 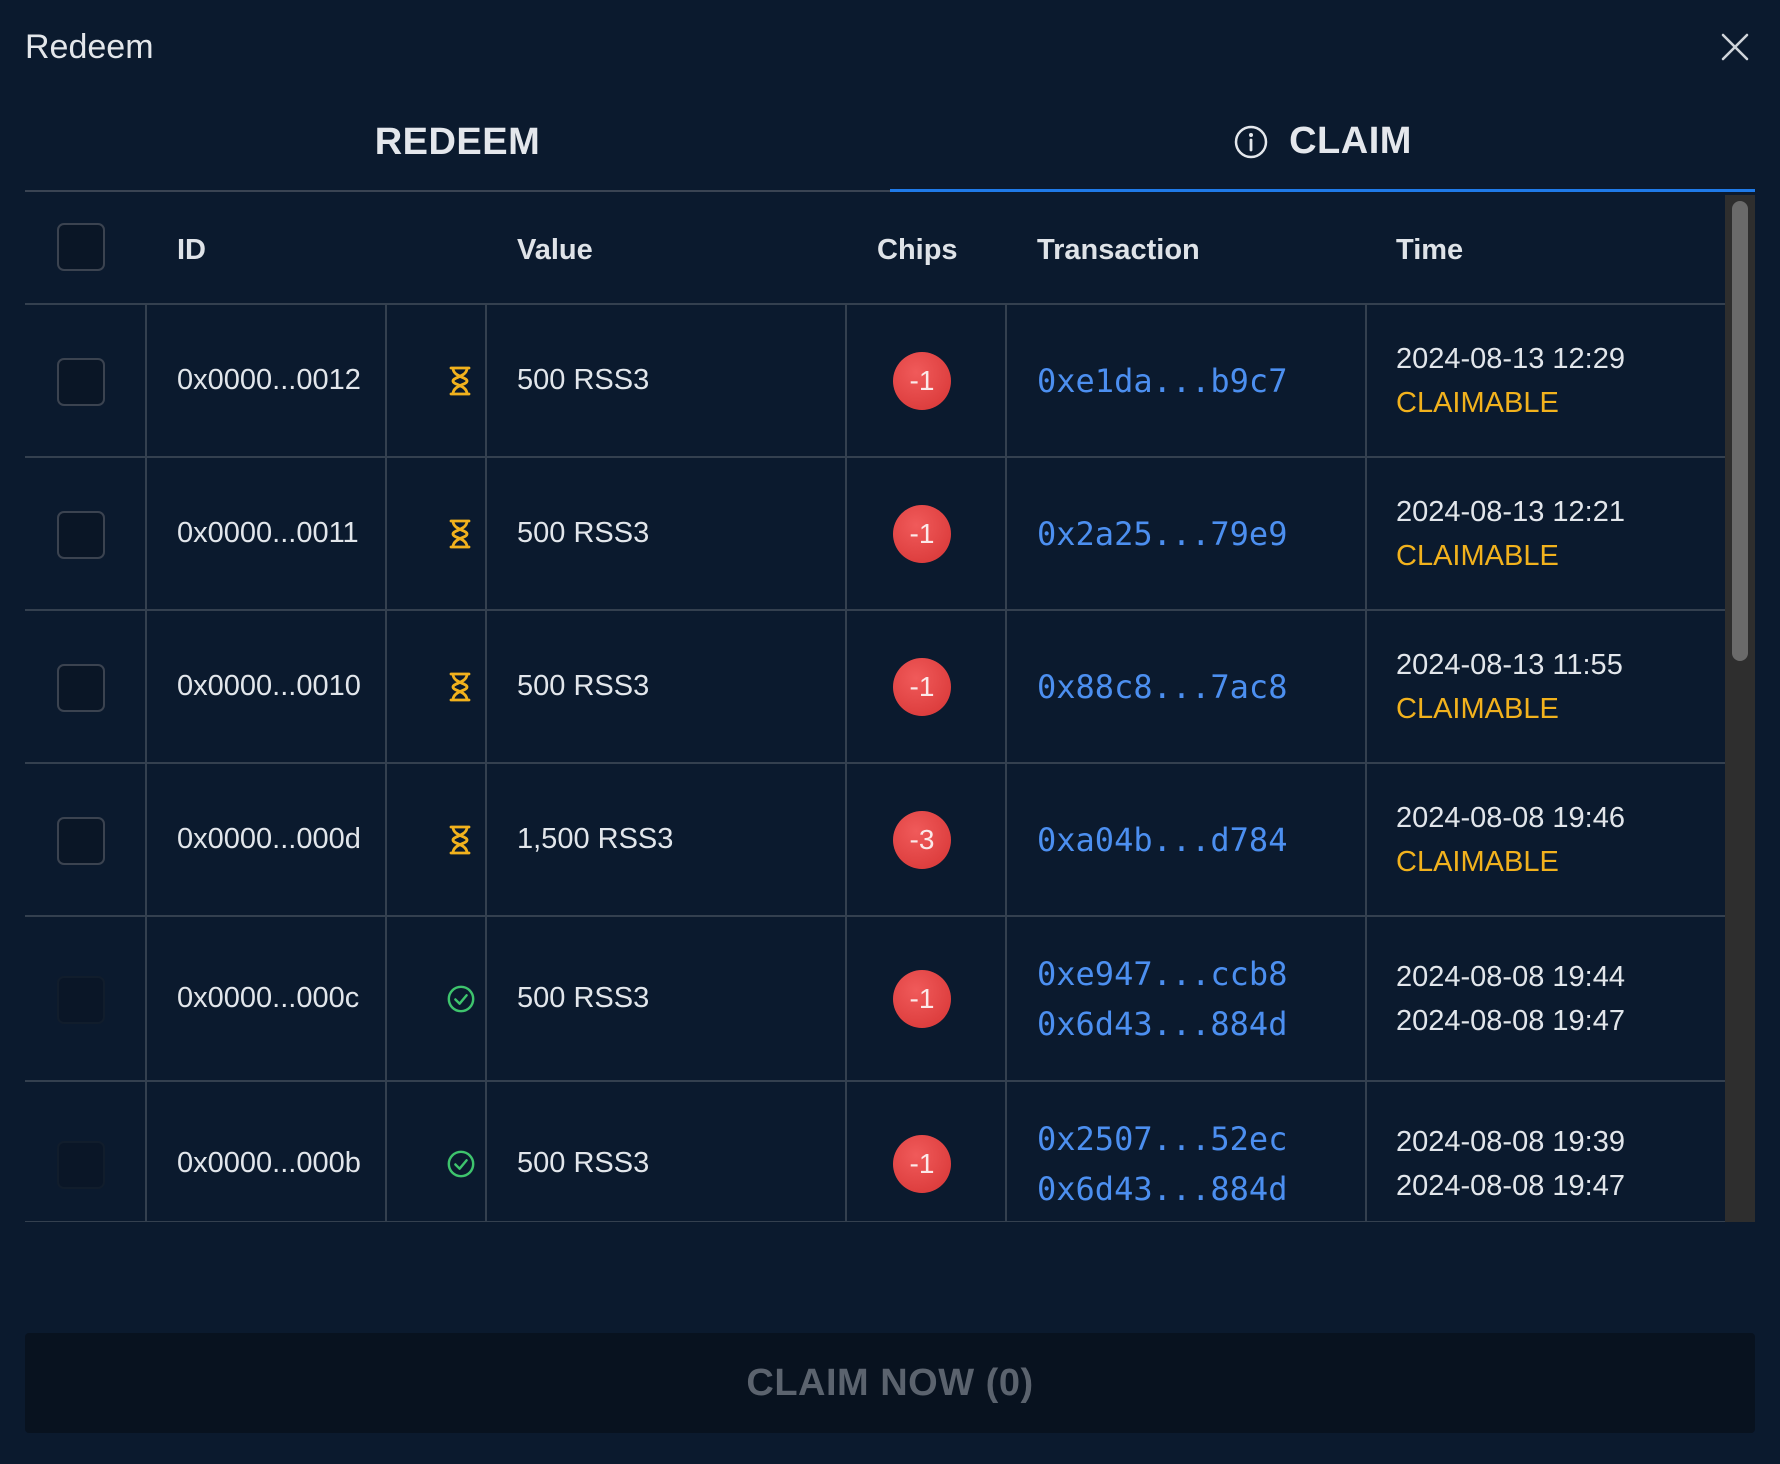 I want to click on time-cell: 2024-08-13 11:55 CLAIMABLE, so click(x=1509, y=686).